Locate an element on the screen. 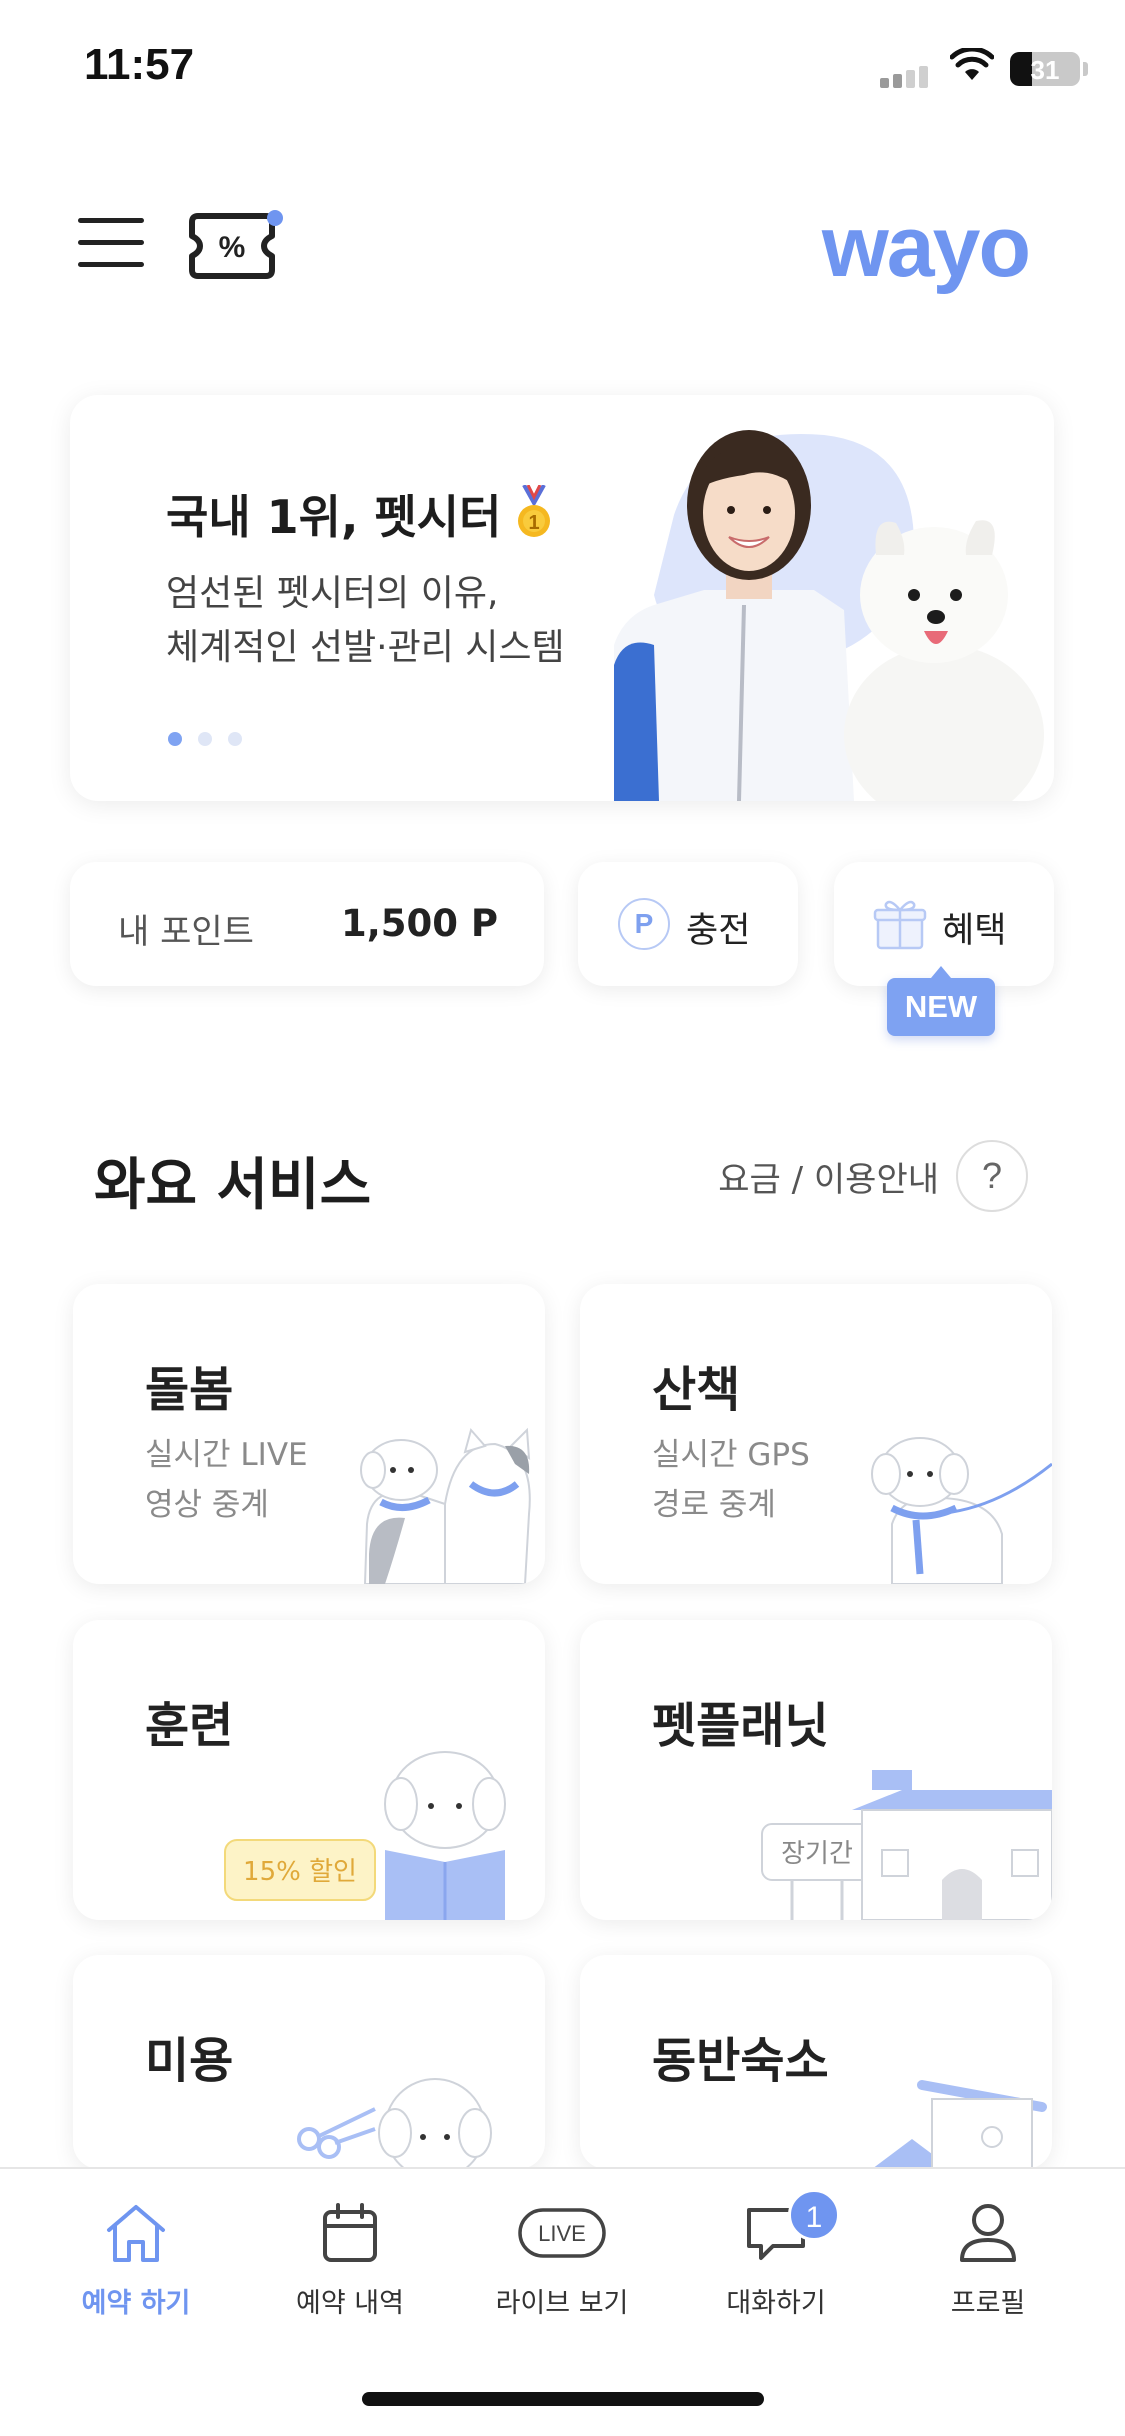  tab-label: 프로필 is located at coordinates (988, 2303).